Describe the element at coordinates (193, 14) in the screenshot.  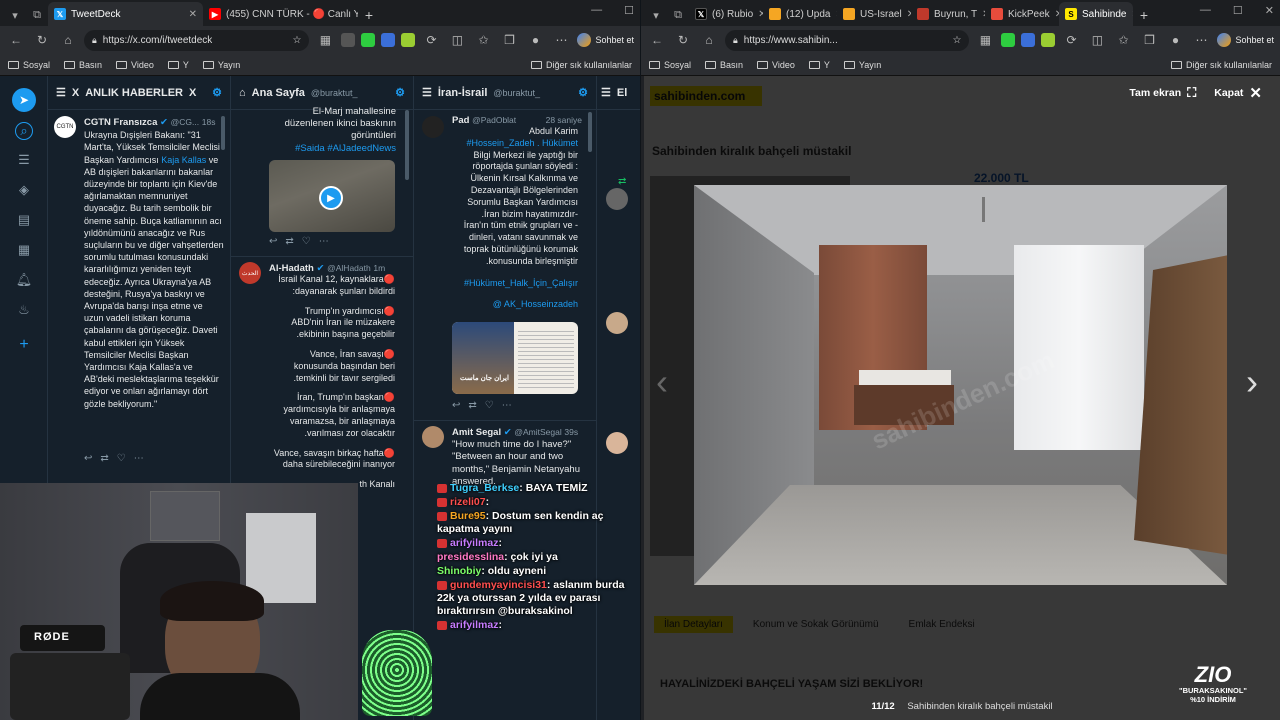
I see `close-tab-icon: ✕` at that location.